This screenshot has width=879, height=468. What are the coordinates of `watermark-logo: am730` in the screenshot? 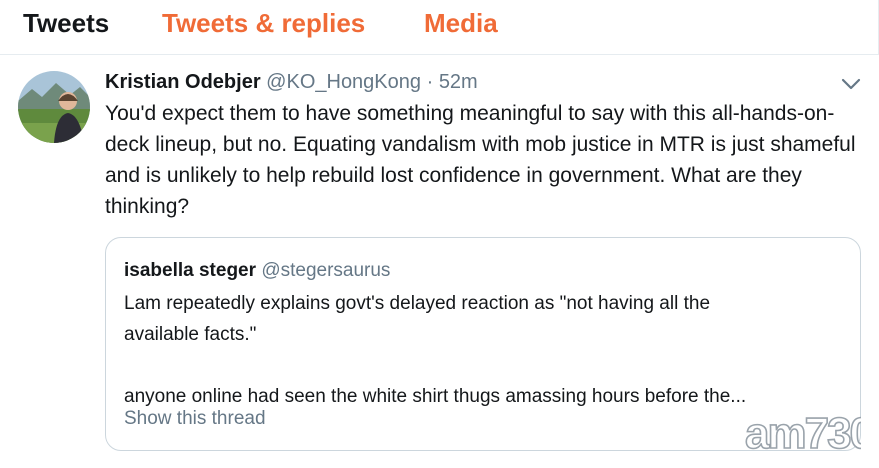 It's located at (809, 431).